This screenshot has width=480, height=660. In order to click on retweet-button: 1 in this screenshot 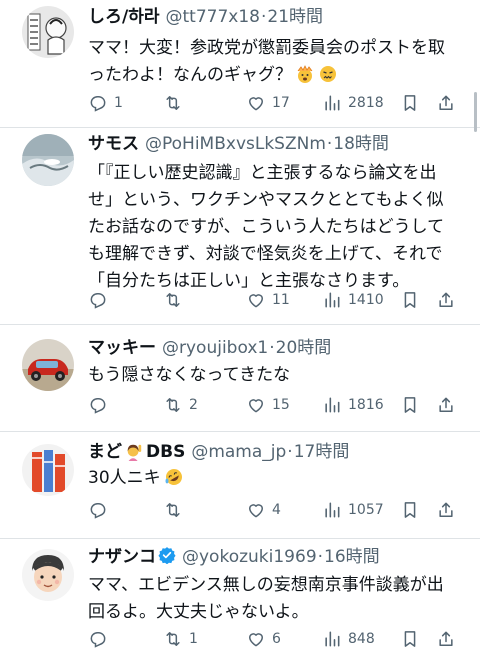, I will do `click(180, 639)`.